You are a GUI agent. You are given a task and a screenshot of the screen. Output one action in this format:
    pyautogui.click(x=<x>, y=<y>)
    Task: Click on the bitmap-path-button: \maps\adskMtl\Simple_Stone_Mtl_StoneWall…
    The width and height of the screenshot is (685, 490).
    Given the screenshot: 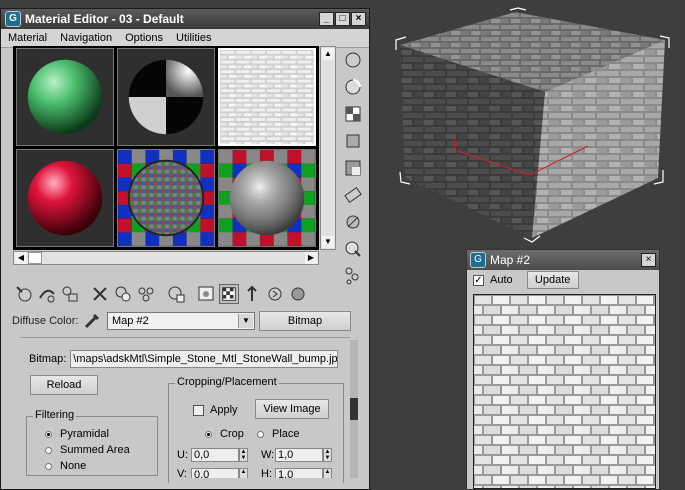 What is the action you would take?
    pyautogui.click(x=204, y=359)
    